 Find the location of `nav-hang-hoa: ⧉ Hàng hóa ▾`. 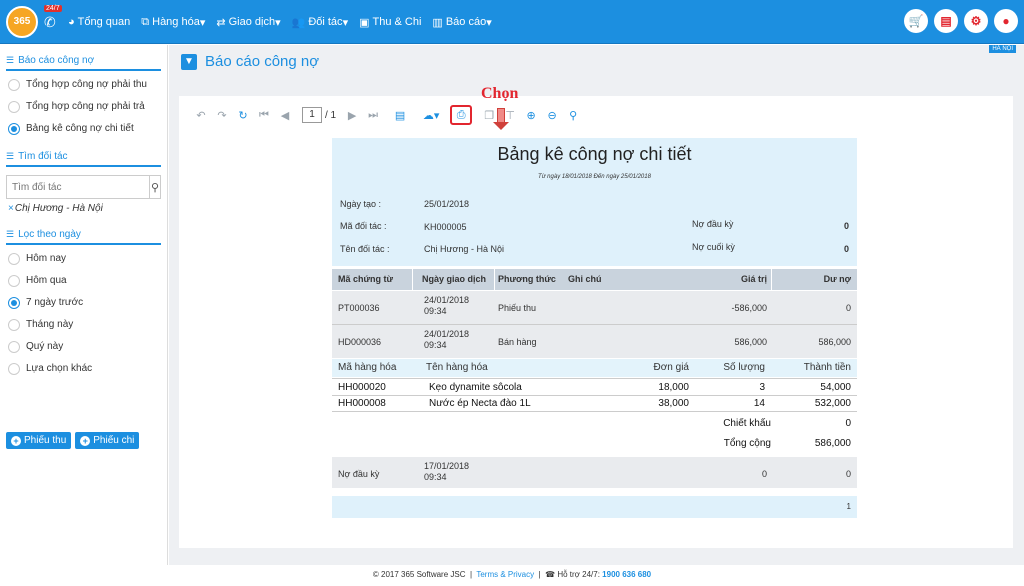

nav-hang-hoa: ⧉ Hàng hóa ▾ is located at coordinates (173, 22).